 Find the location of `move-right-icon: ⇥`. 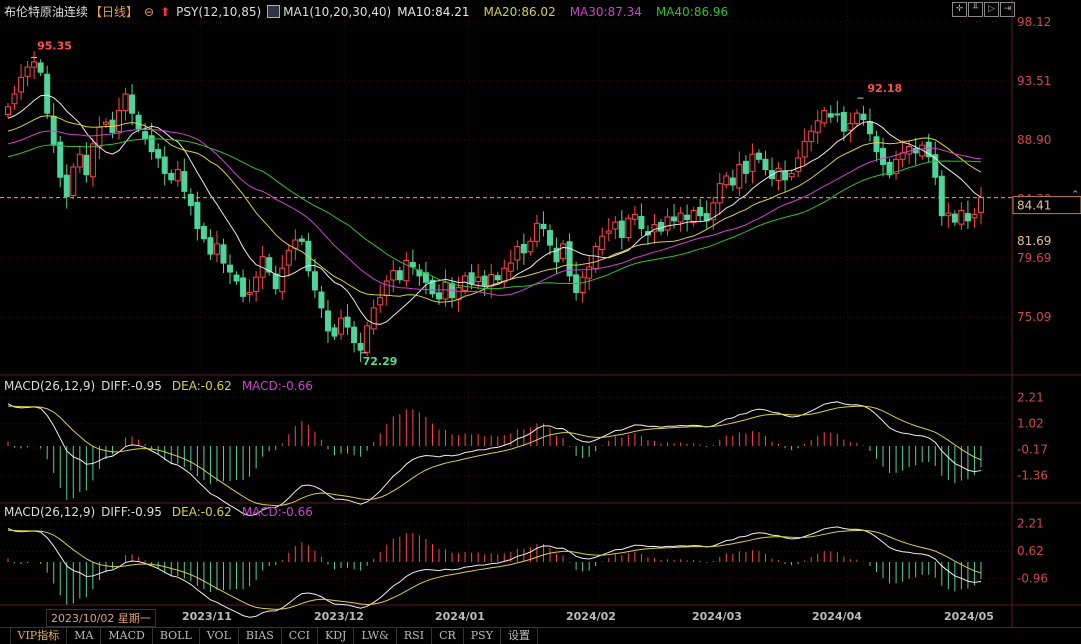

move-right-icon: ⇥ is located at coordinates (1007, 9).